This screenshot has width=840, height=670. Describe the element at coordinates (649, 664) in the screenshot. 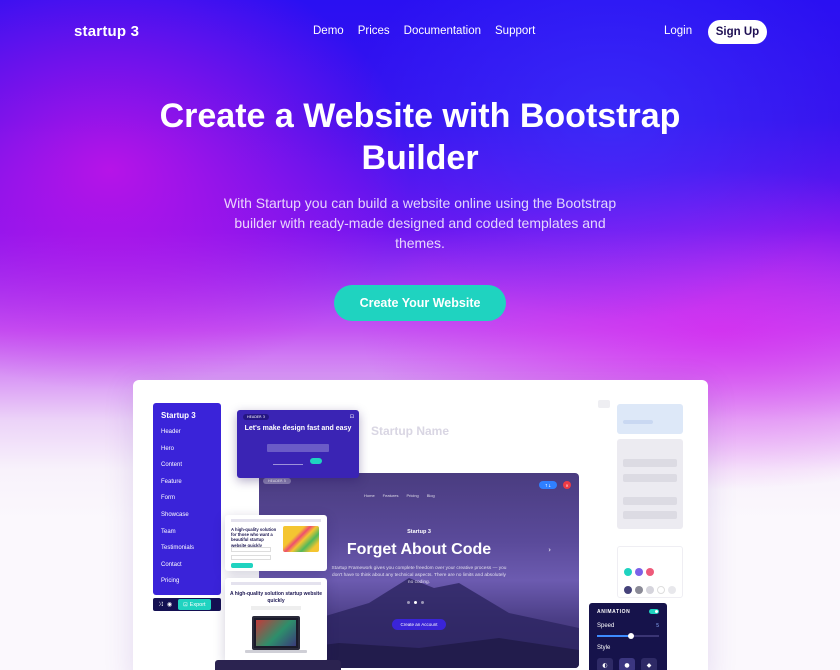

I see `style-option-slide-icon: ◆` at that location.